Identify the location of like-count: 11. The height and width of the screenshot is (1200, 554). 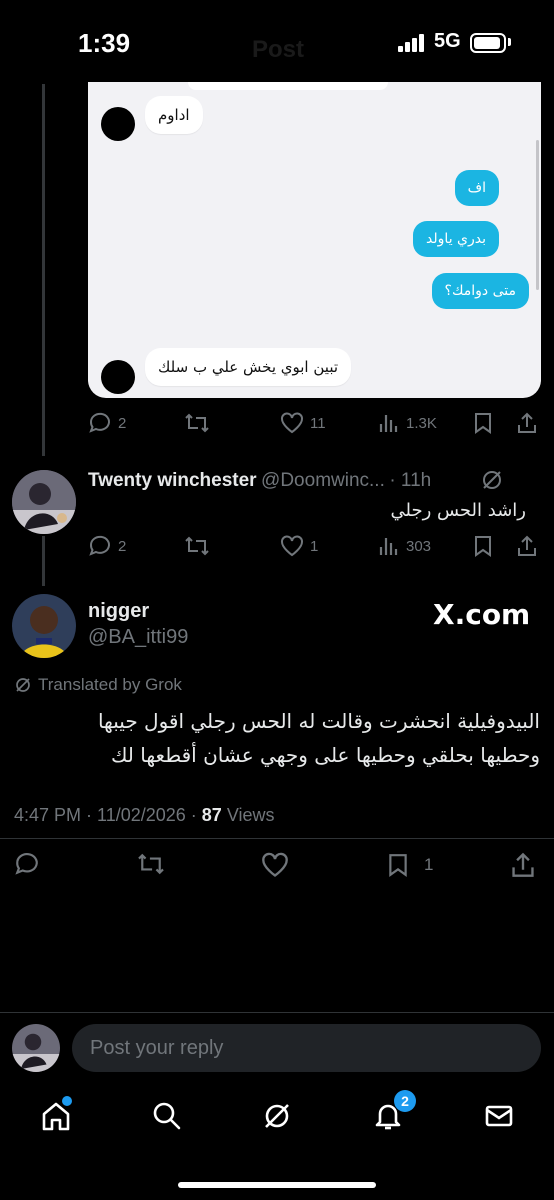
(318, 423).